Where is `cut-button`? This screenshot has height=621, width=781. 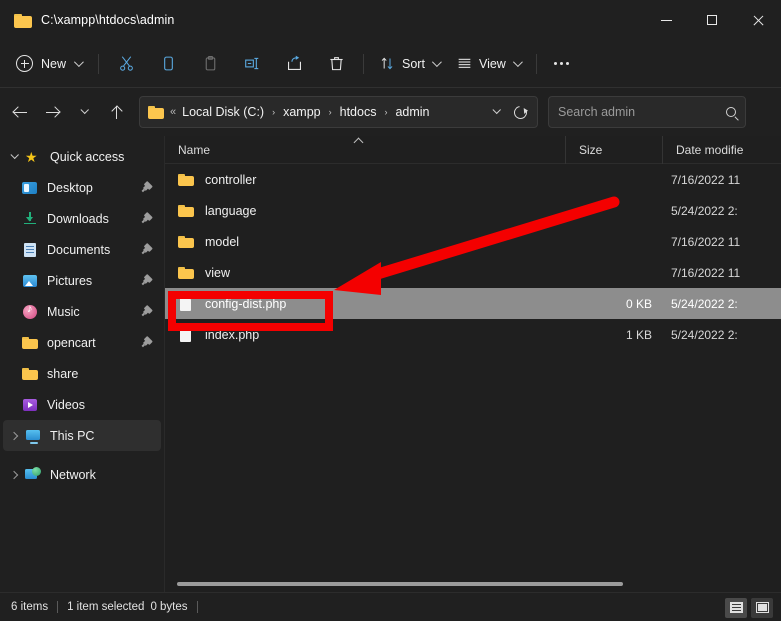
cut-button is located at coordinates (126, 64).